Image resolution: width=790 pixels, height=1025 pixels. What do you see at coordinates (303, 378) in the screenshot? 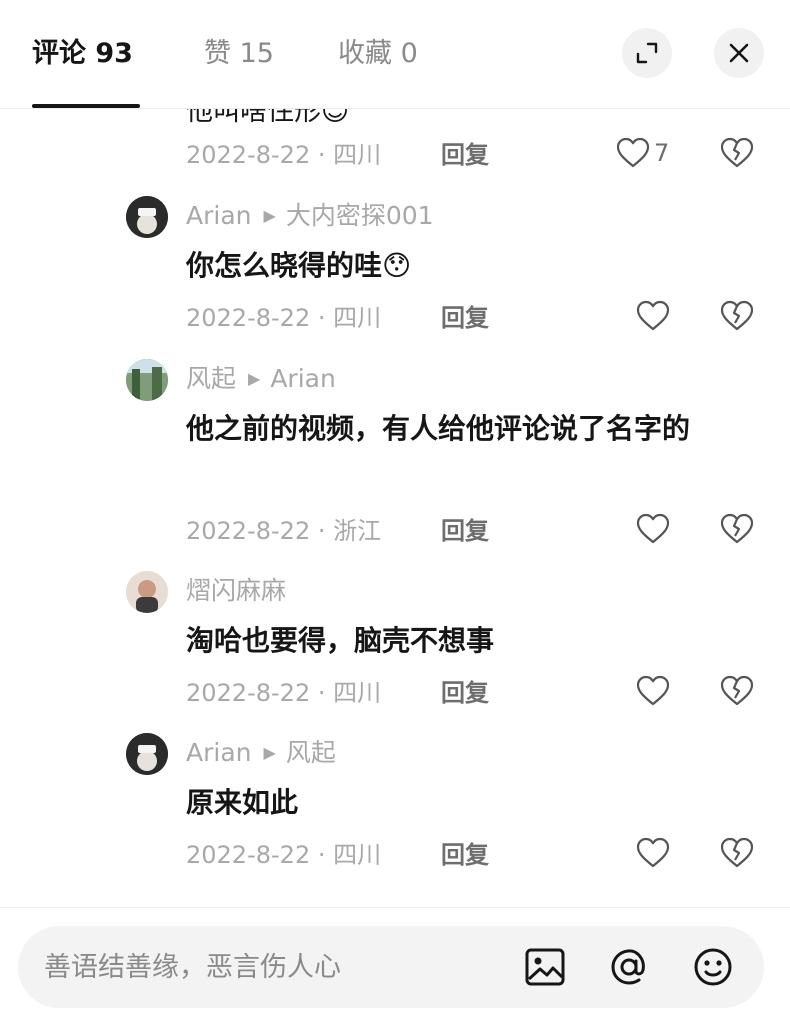
I see `reply-to-name: Arian` at bounding box center [303, 378].